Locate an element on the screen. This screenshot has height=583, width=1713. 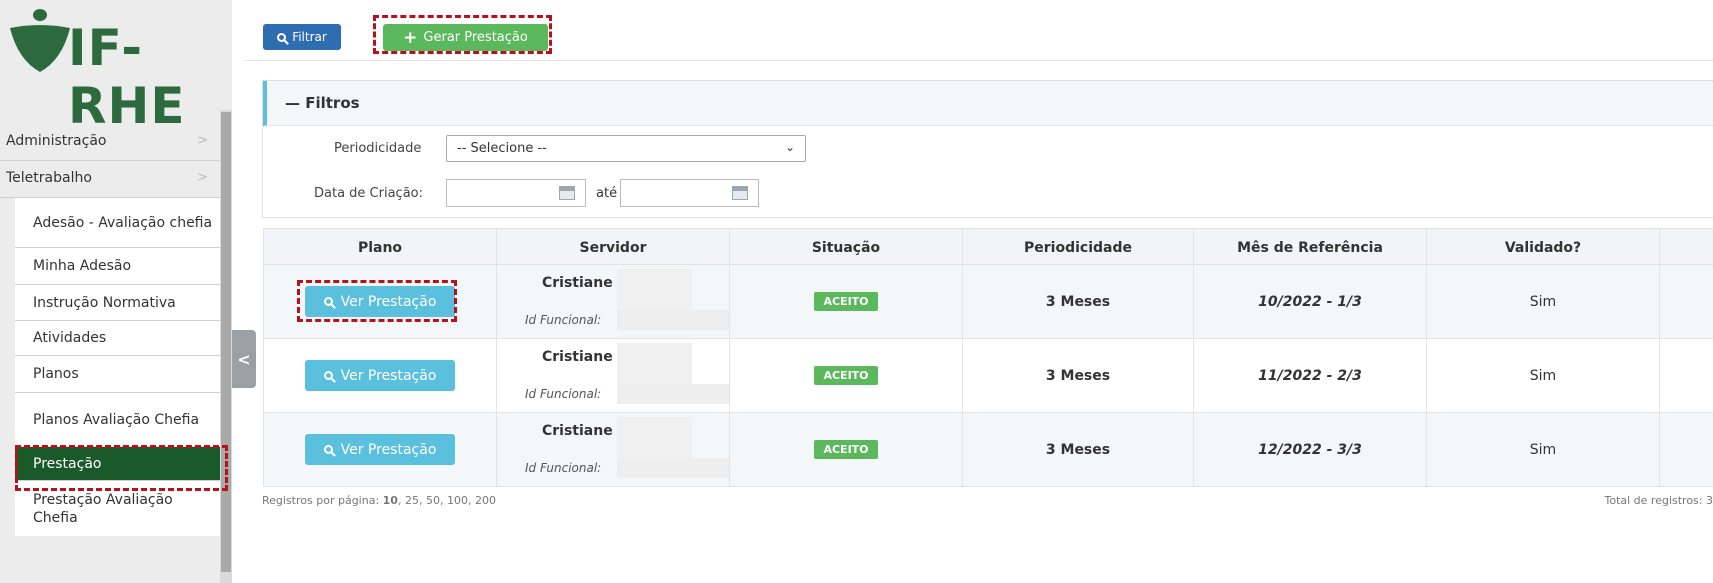
sidebar-item-adesao-avaliacao-chefia: Adesão - Avaliação chefia is located at coordinates (117, 223).